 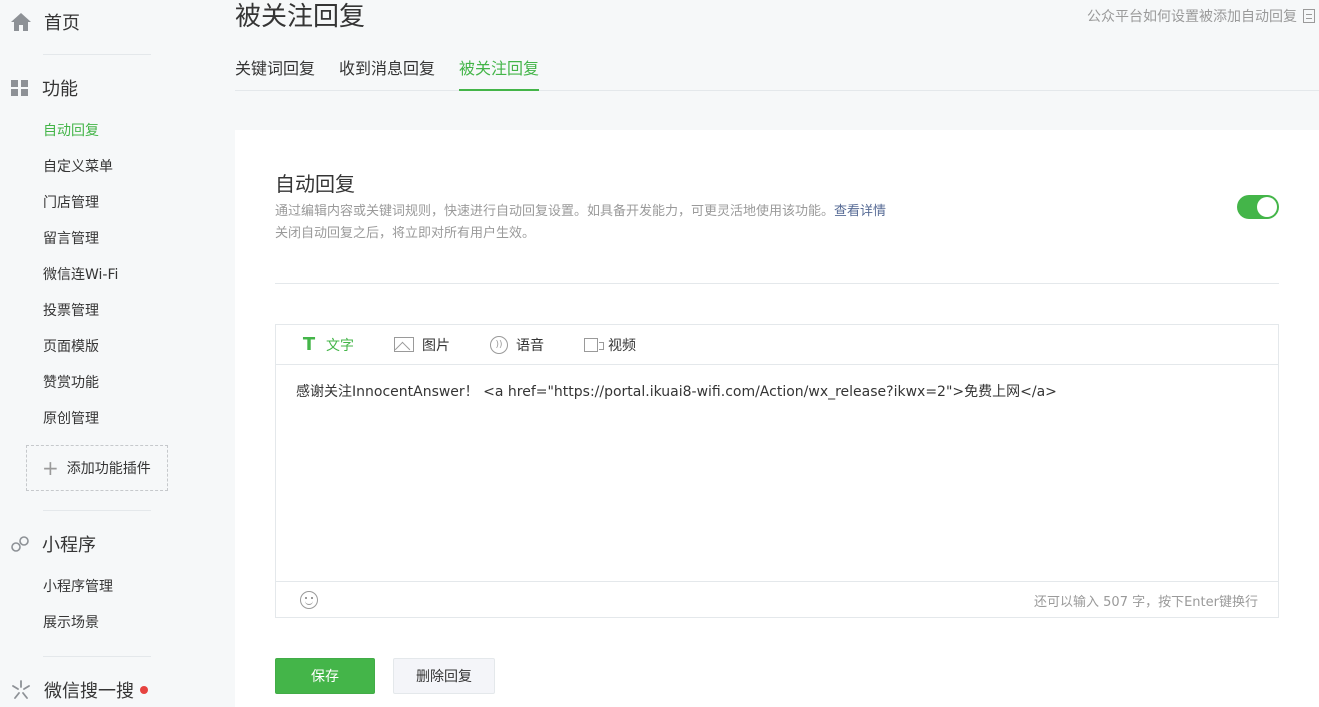 What do you see at coordinates (309, 344) in the screenshot?
I see `text-icon: T` at bounding box center [309, 344].